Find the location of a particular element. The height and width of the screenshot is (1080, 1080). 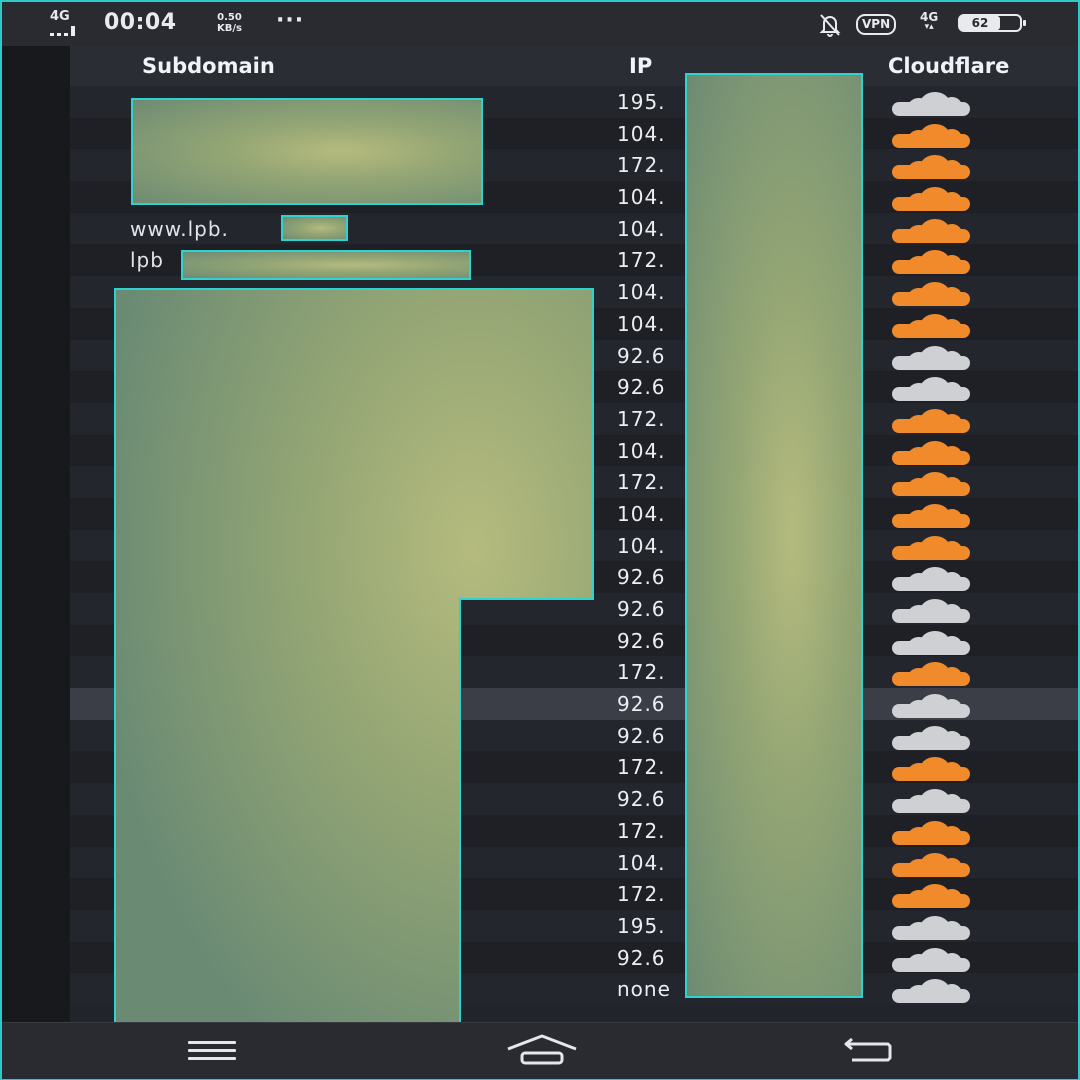

vpn-badge: VPN is located at coordinates (876, 24).